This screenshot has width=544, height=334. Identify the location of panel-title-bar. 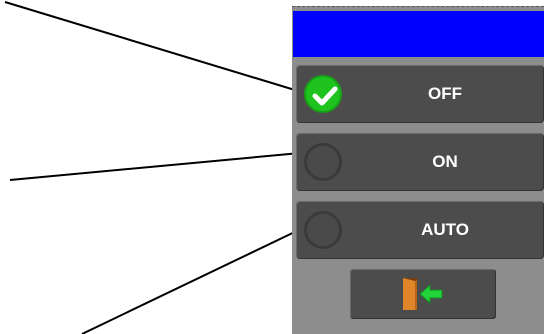
(418, 34).